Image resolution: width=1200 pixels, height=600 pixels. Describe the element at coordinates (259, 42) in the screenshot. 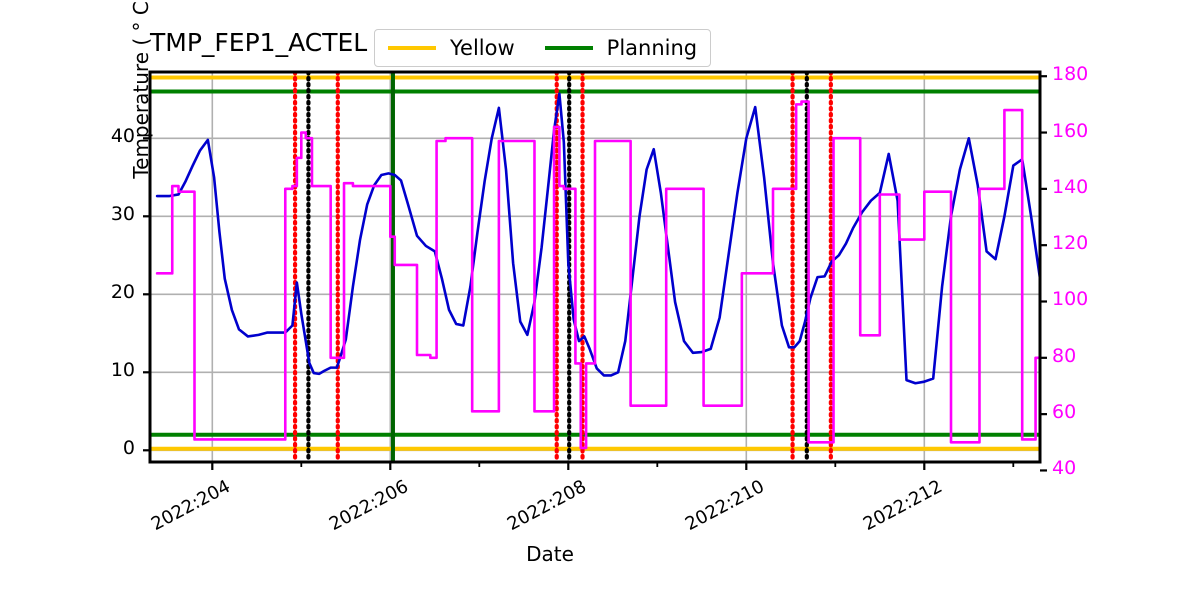

I see `chart-title: TMP_FEP1_ACTEL` at that location.